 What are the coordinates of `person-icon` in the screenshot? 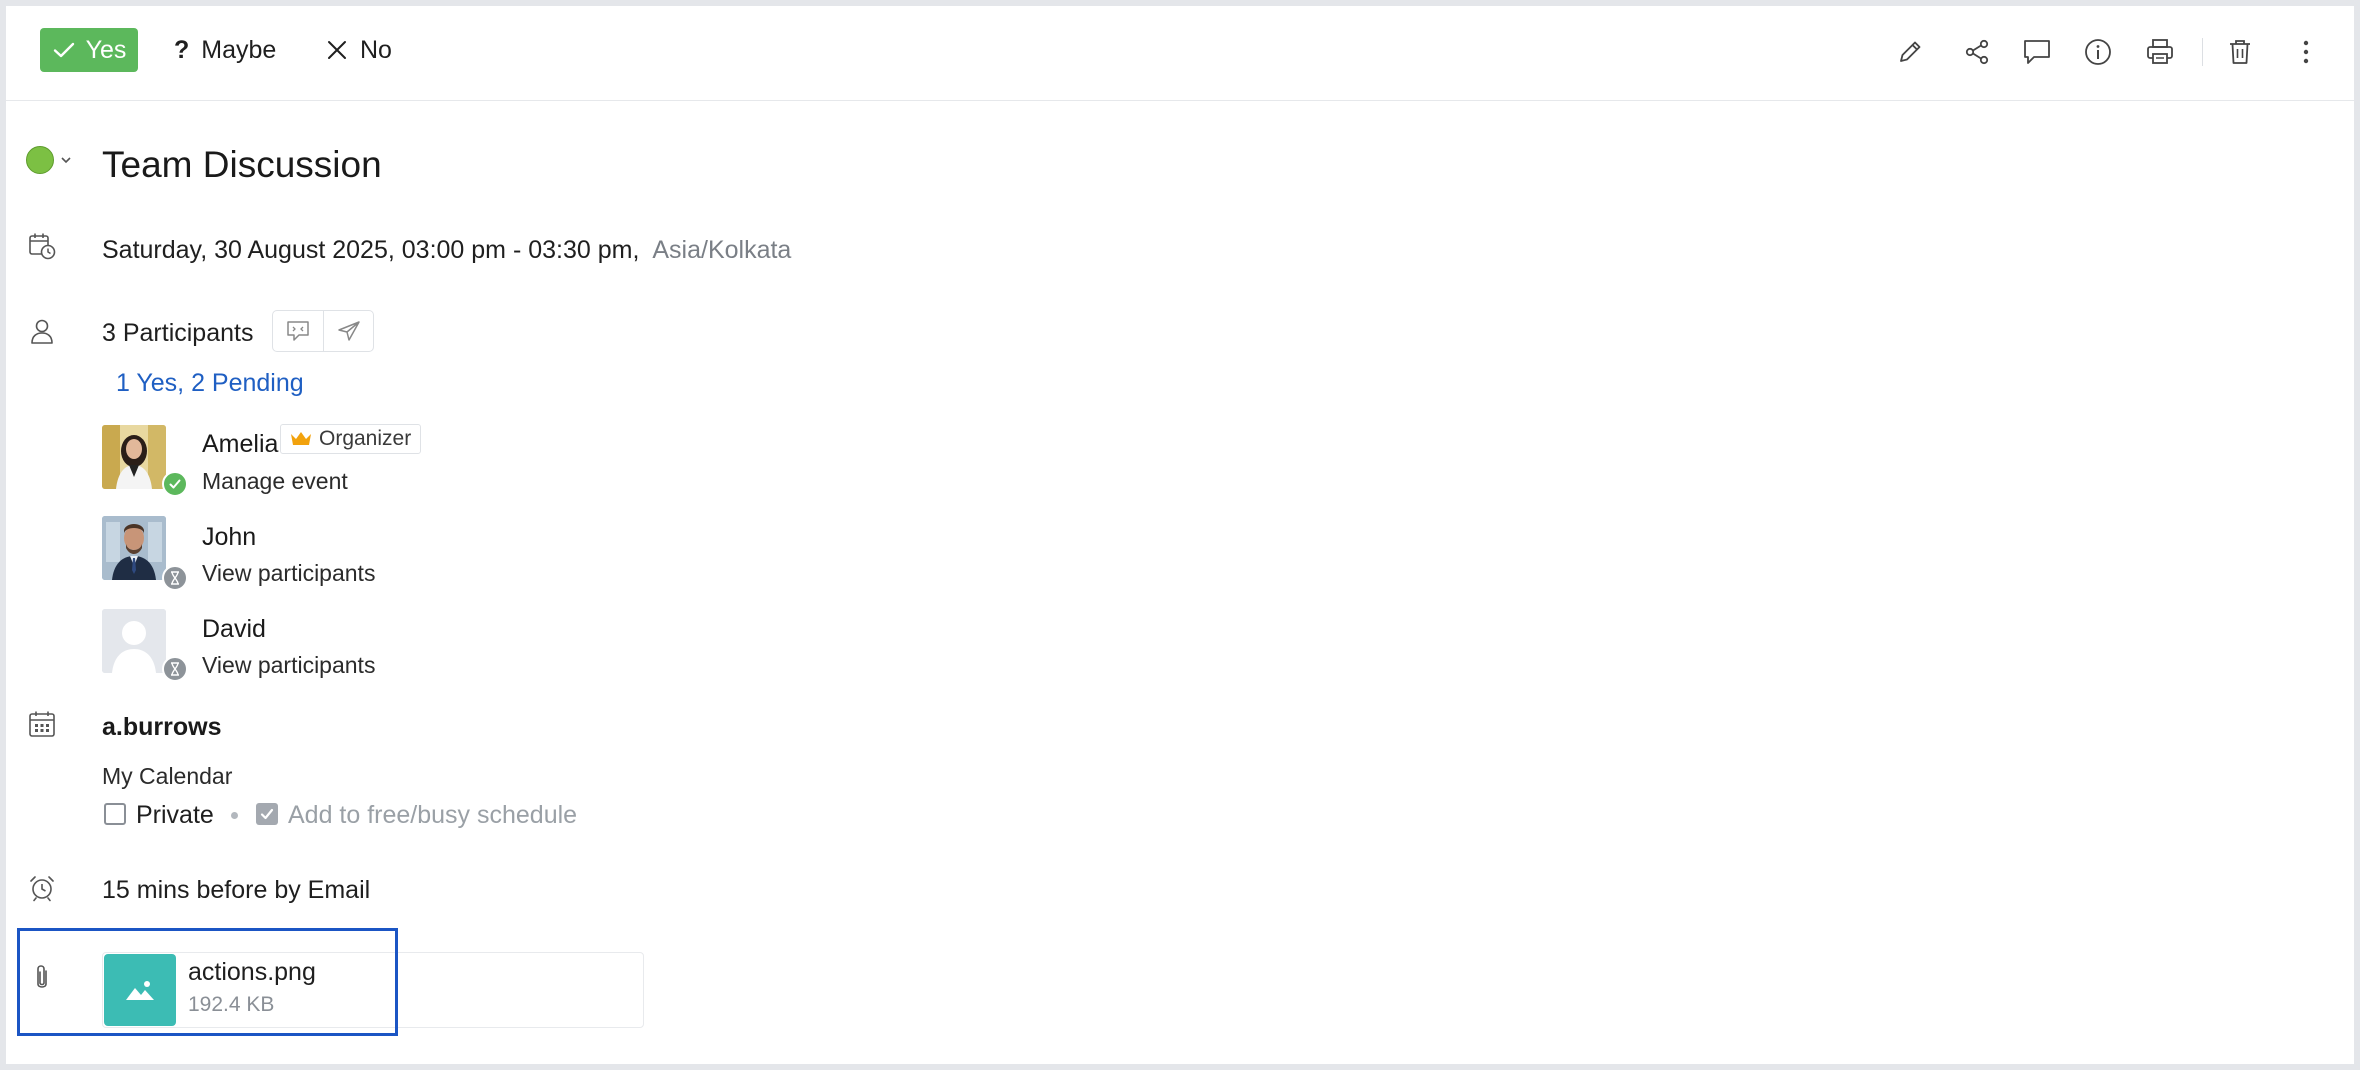 It's located at (42, 331).